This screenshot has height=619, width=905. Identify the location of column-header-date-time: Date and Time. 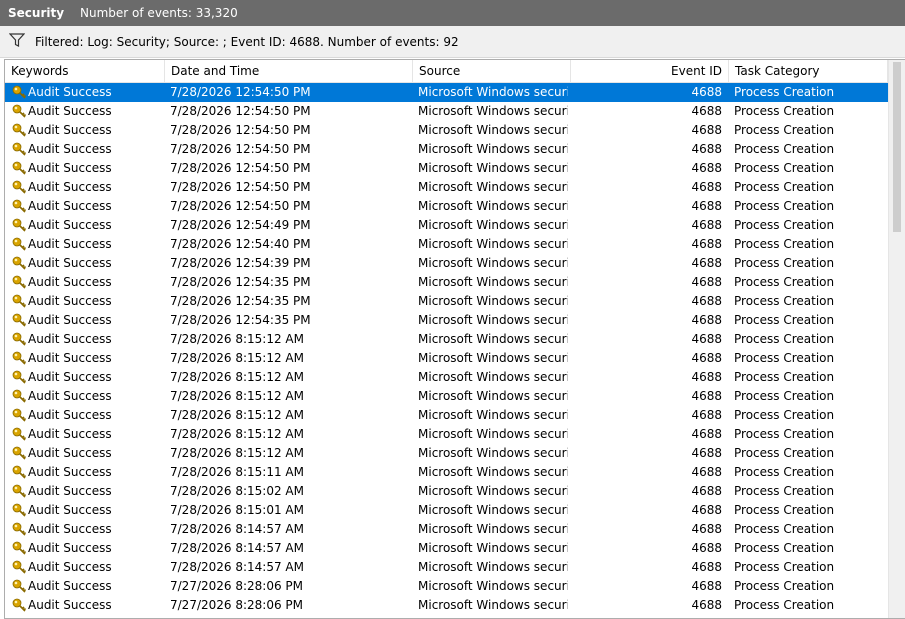
(289, 71).